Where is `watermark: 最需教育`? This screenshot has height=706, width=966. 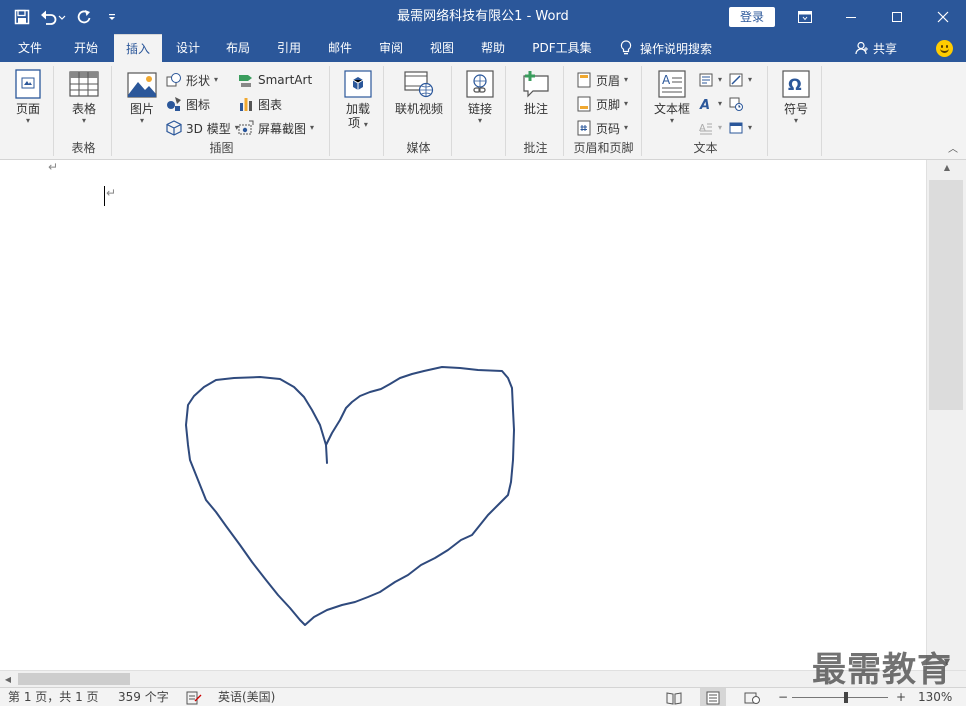 watermark: 最需教育 is located at coordinates (882, 670).